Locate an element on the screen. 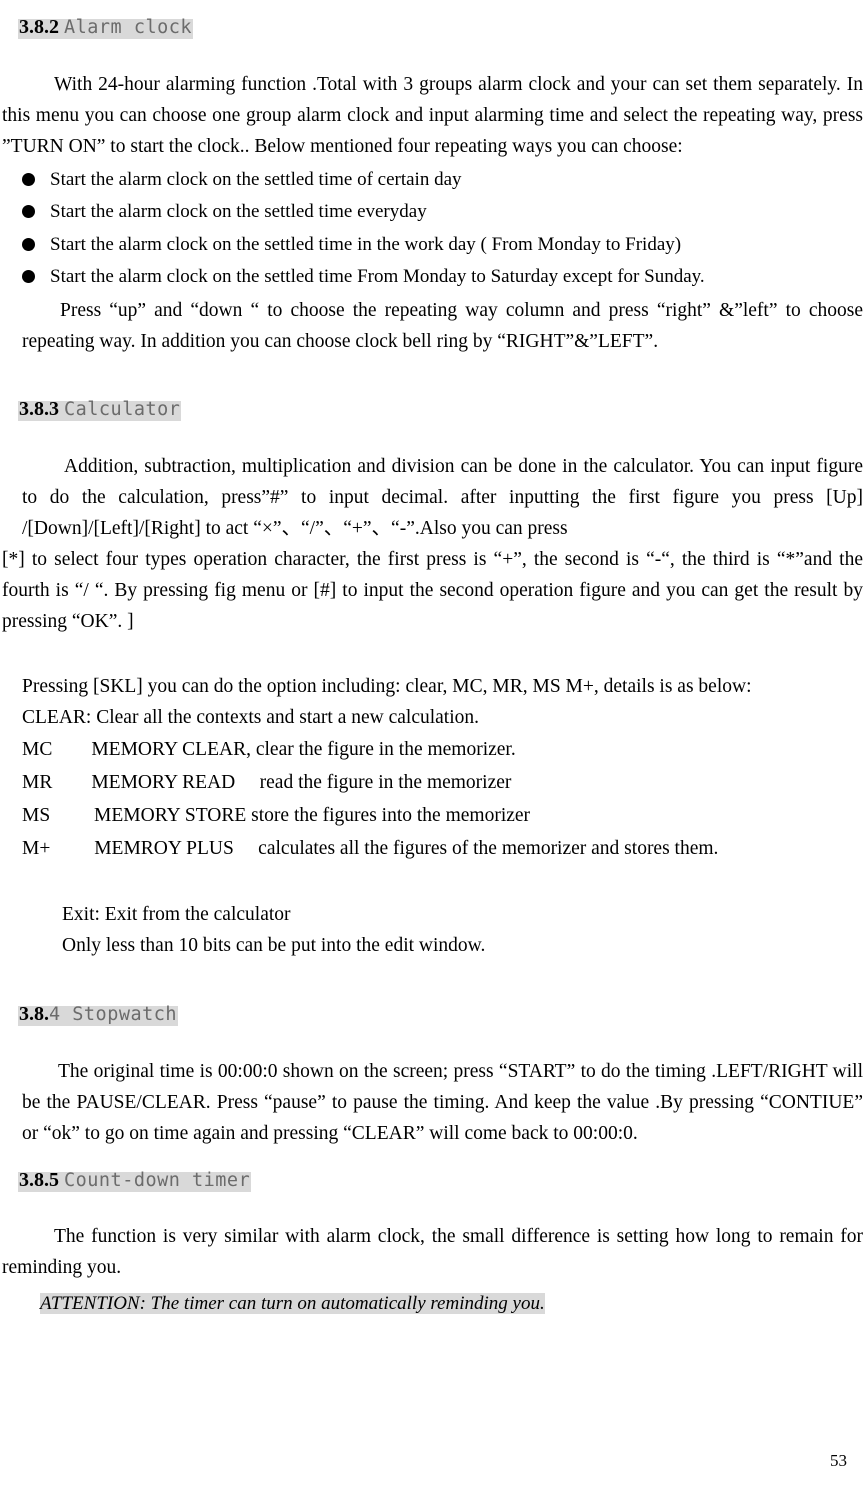  heading-highlight: 3.8.2 Alarm clock is located at coordinates (106, 27).